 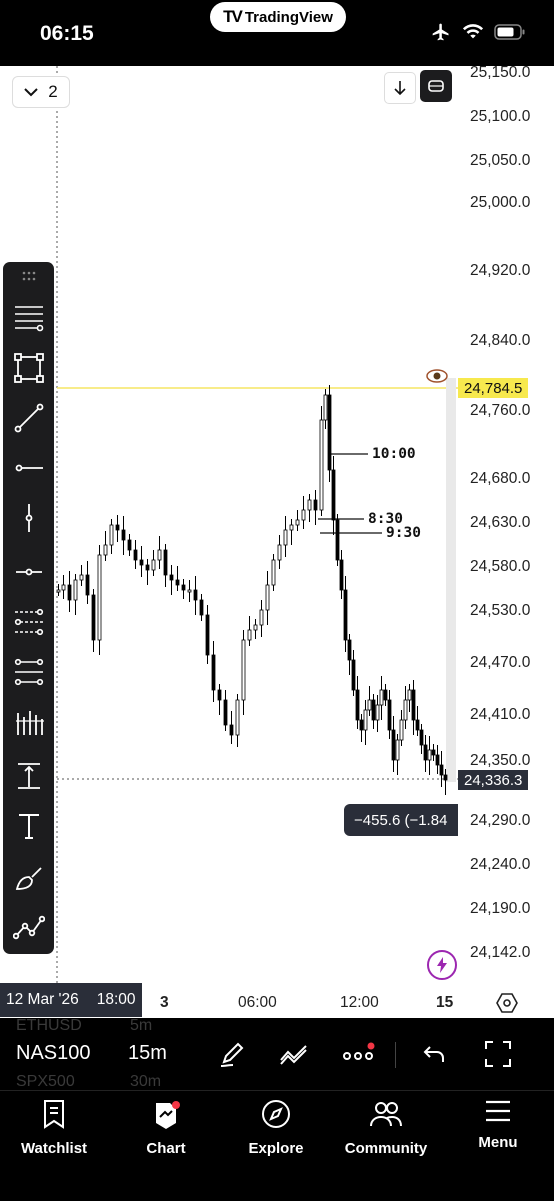 What do you see at coordinates (54, 1128) in the screenshot?
I see `tab-watchlist: Watchlist` at bounding box center [54, 1128].